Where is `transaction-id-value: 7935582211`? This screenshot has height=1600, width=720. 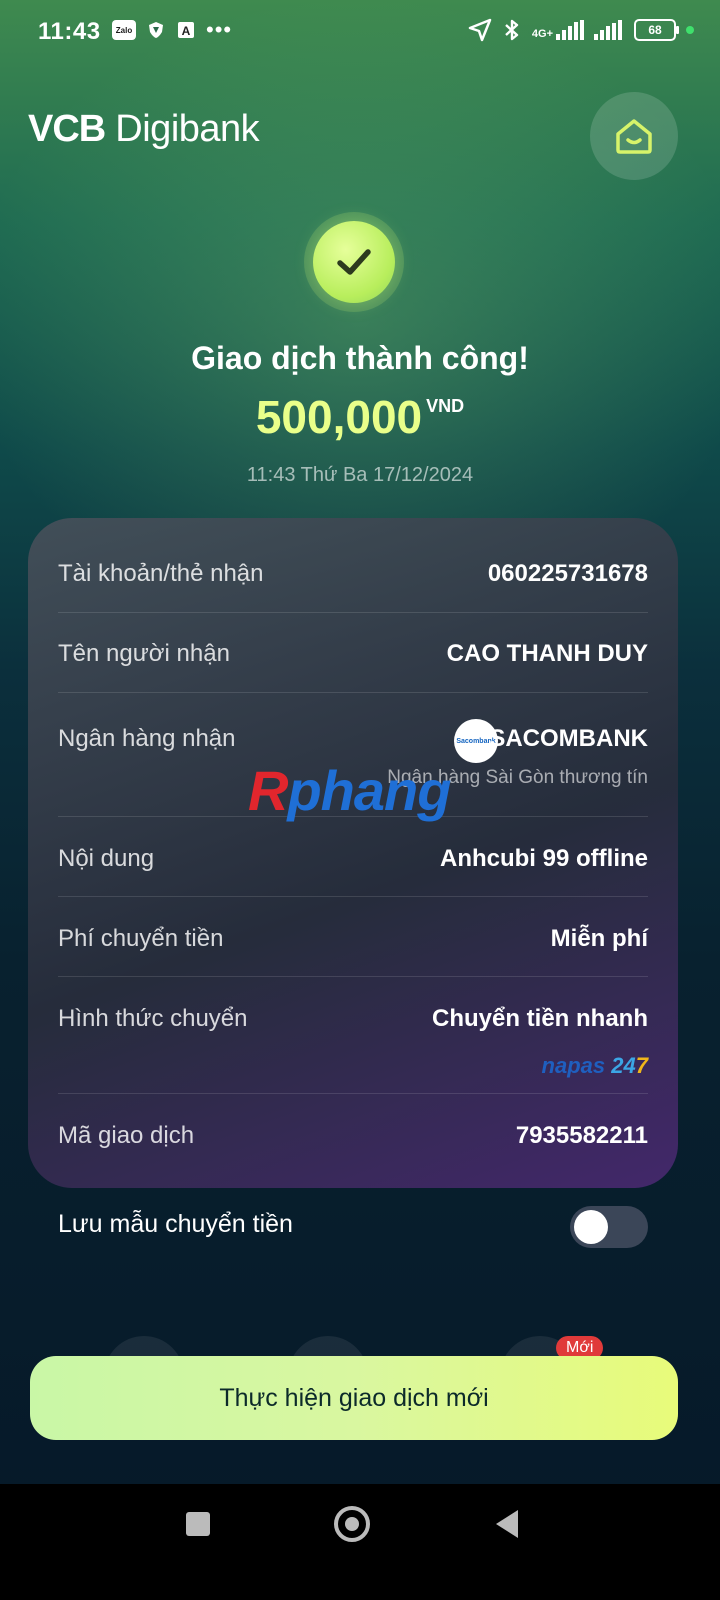 transaction-id-value: 7935582211 is located at coordinates (581, 1135).